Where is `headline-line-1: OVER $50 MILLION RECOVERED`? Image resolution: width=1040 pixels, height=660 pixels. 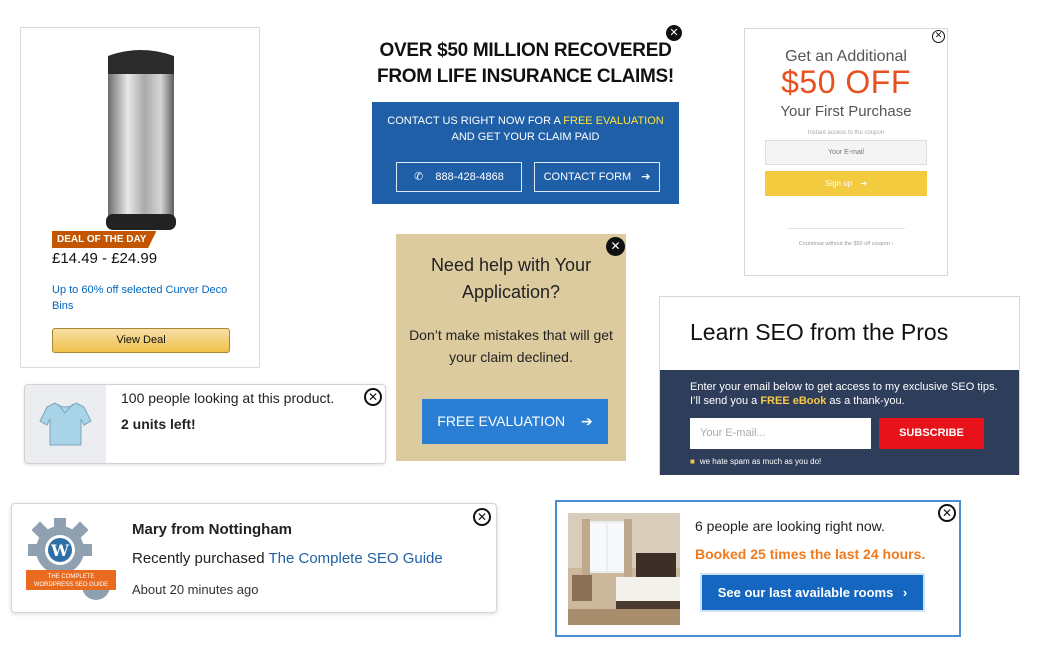 headline-line-1: OVER $50 MILLION RECOVERED is located at coordinates (525, 50).